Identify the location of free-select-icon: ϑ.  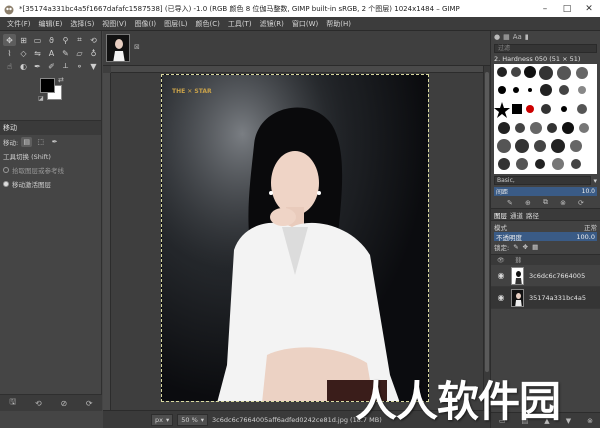
(51, 40).